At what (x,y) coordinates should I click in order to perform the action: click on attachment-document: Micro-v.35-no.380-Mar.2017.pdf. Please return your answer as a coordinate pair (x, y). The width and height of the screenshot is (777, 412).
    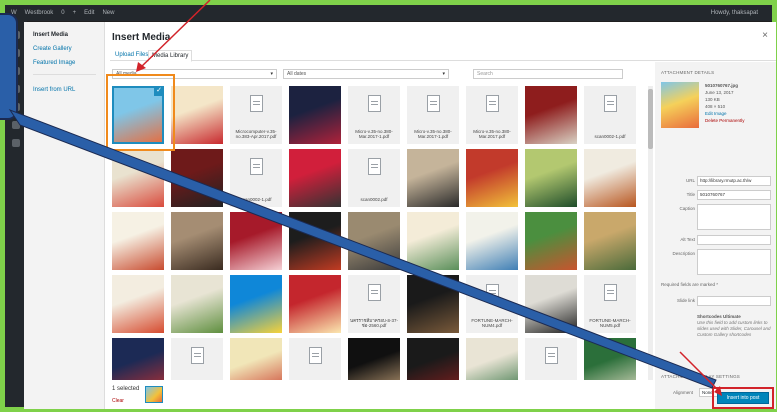
    Looking at the image, I should click on (492, 115).